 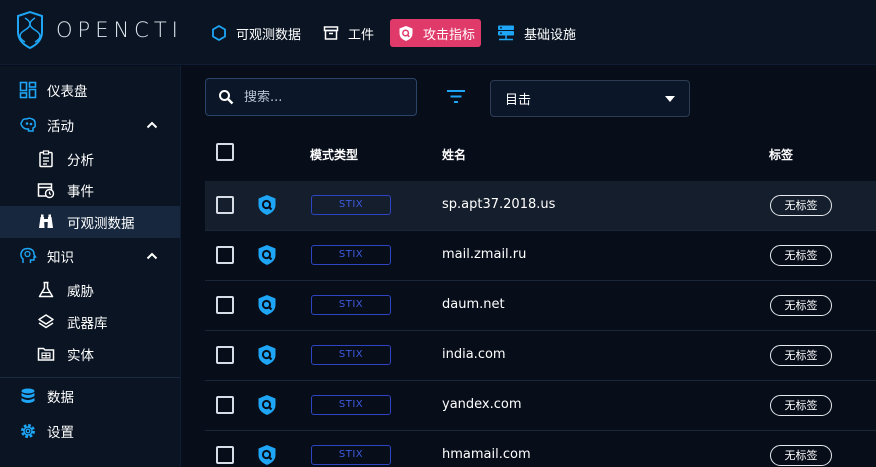 What do you see at coordinates (540, 449) in the screenshot?
I see `table-row: STIX hmamail.com 无标签` at bounding box center [540, 449].